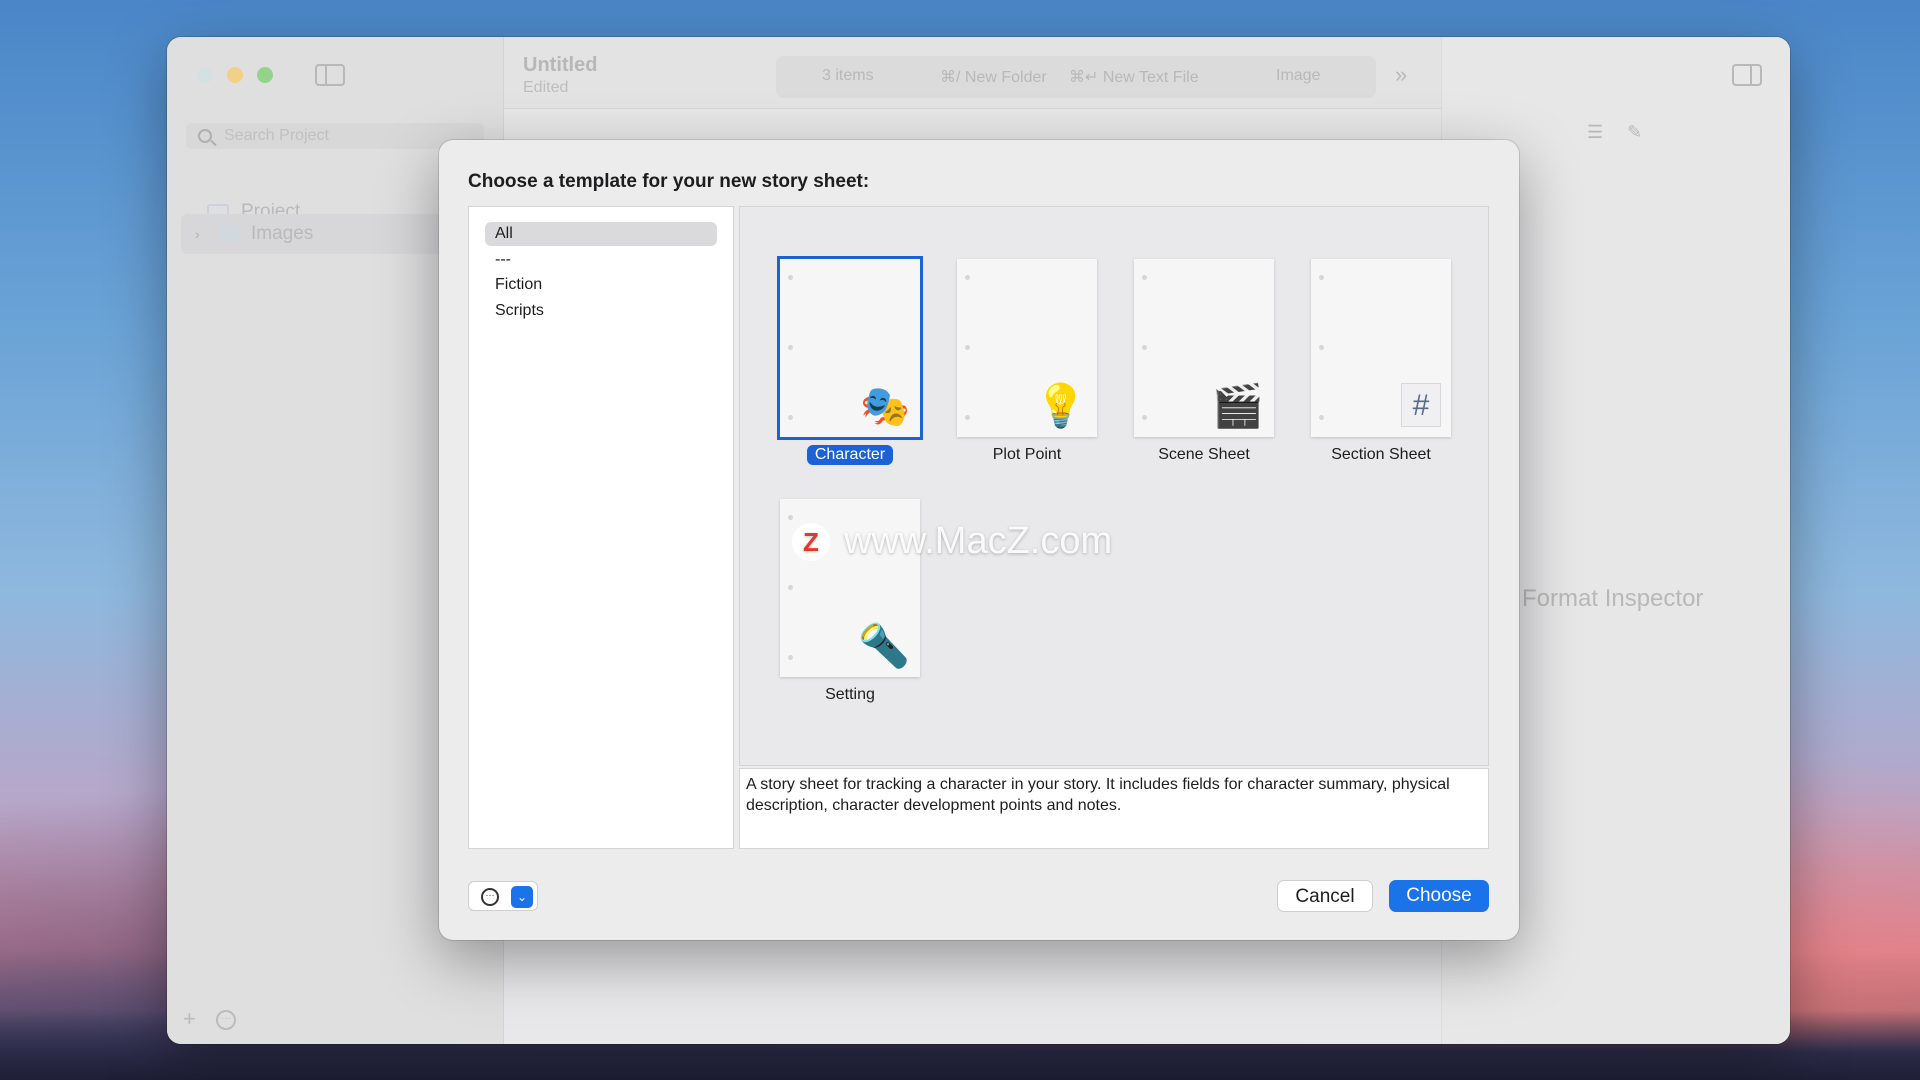 This screenshot has width=1920, height=1080. Describe the element at coordinates (1439, 896) in the screenshot. I see `choose-button: Choose` at that location.